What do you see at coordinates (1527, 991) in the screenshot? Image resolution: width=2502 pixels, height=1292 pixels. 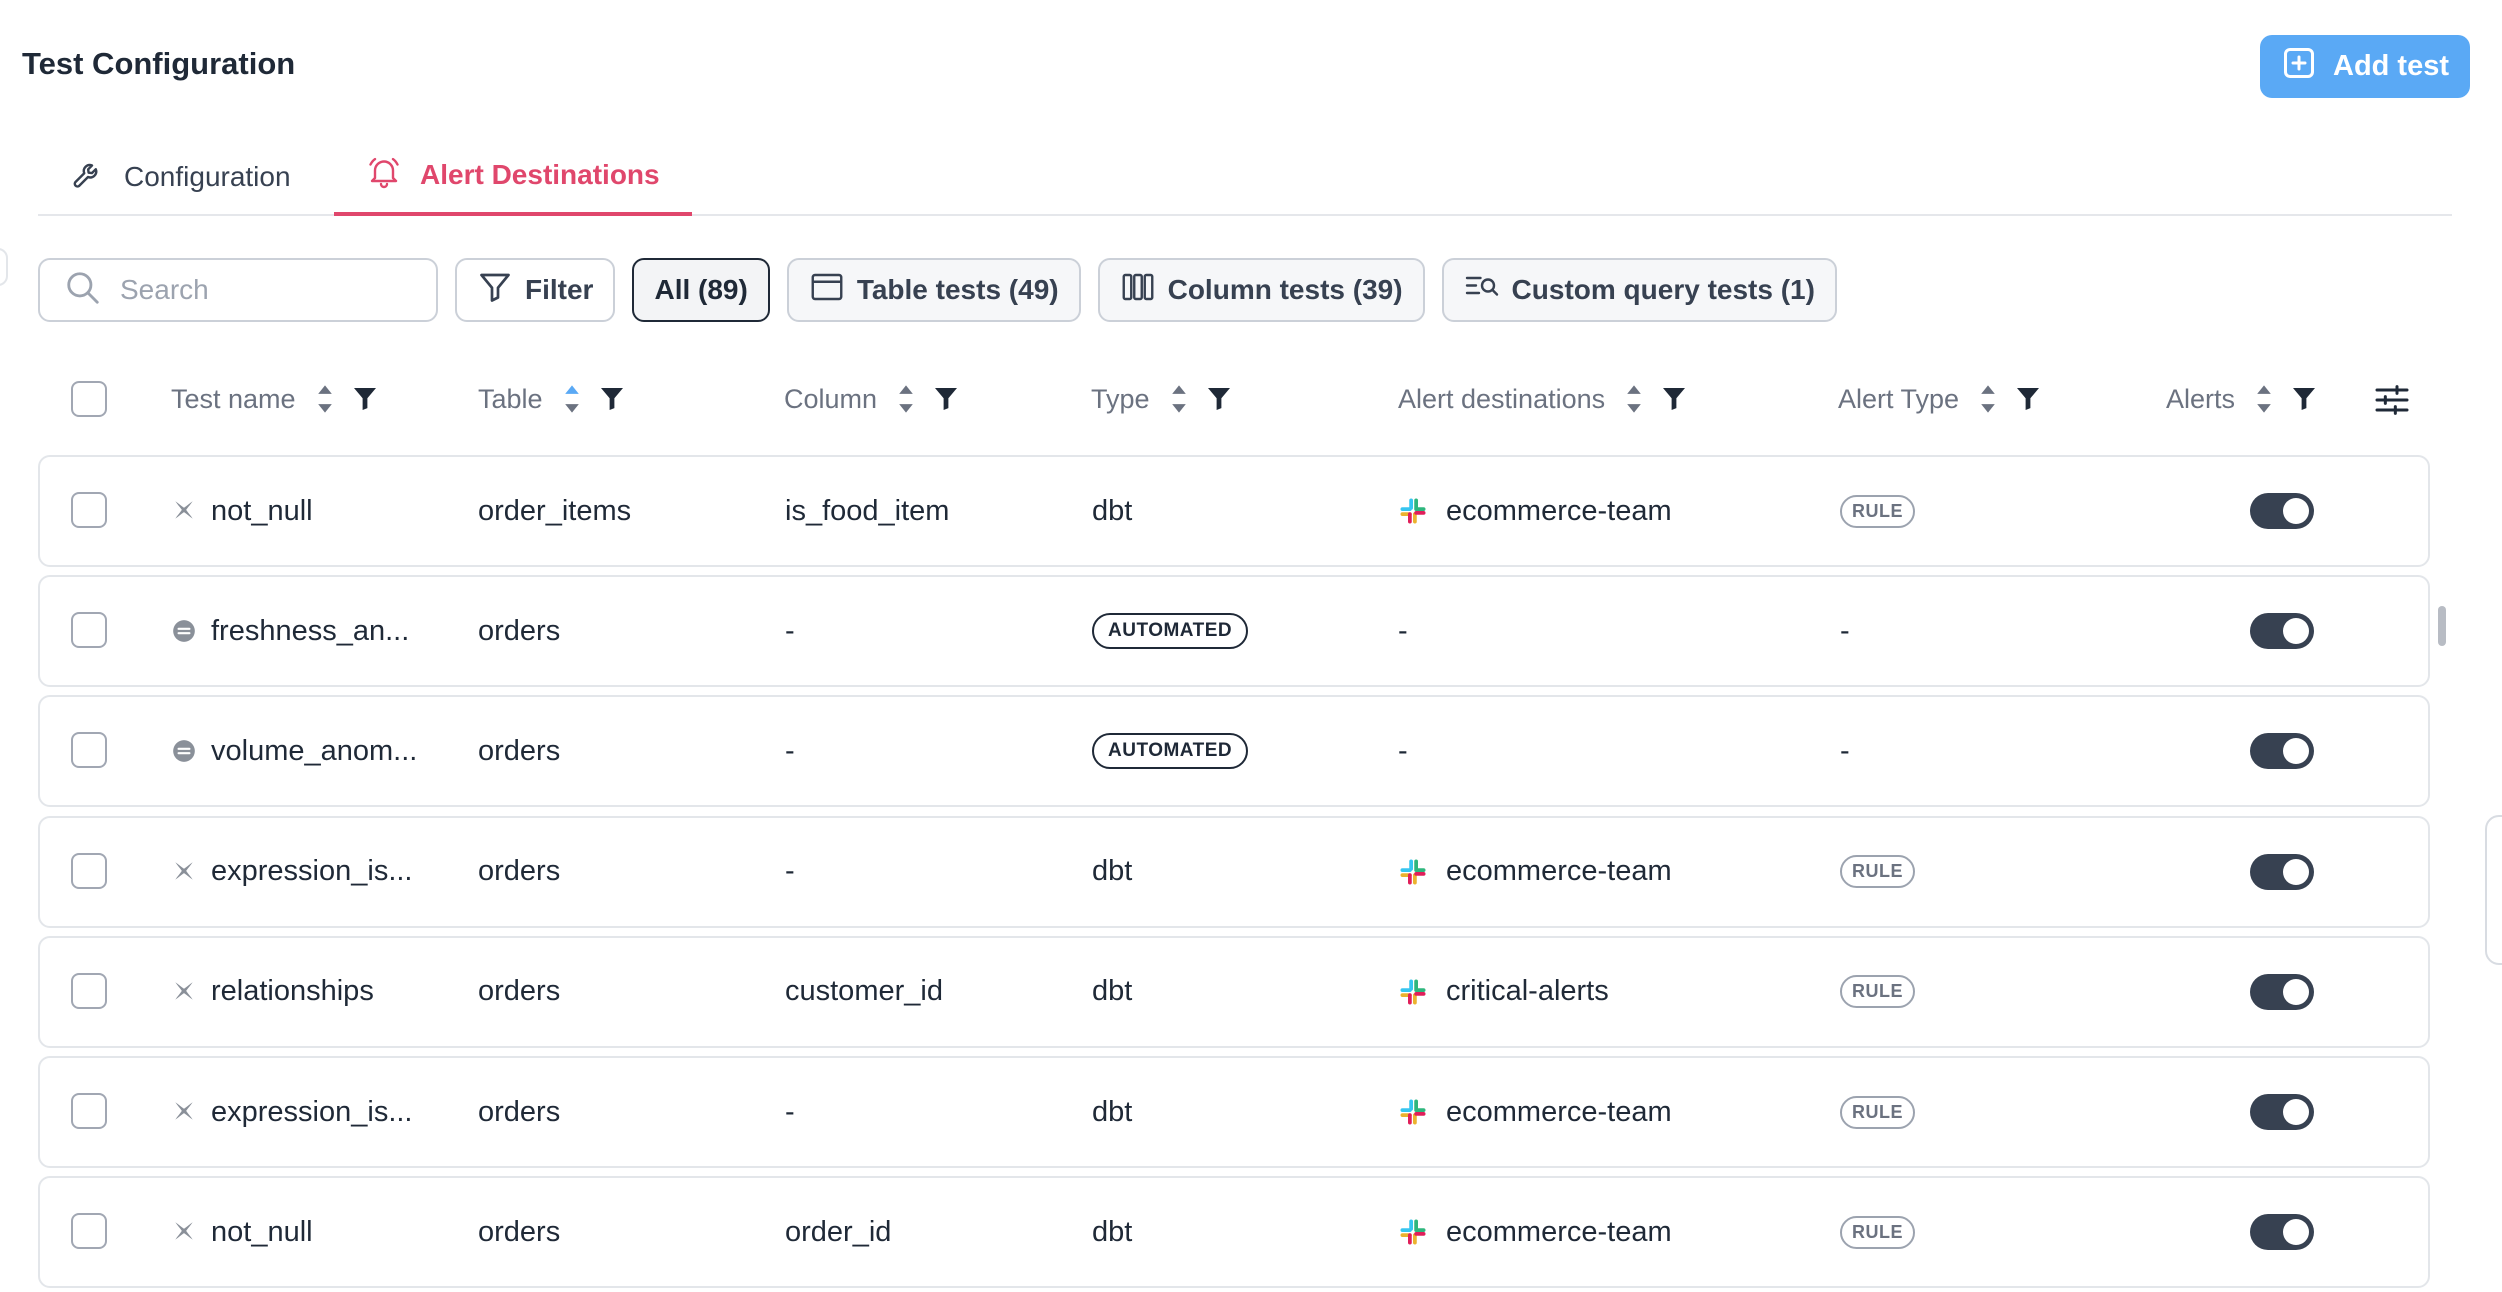 I see `destination-name: critical-alerts` at bounding box center [1527, 991].